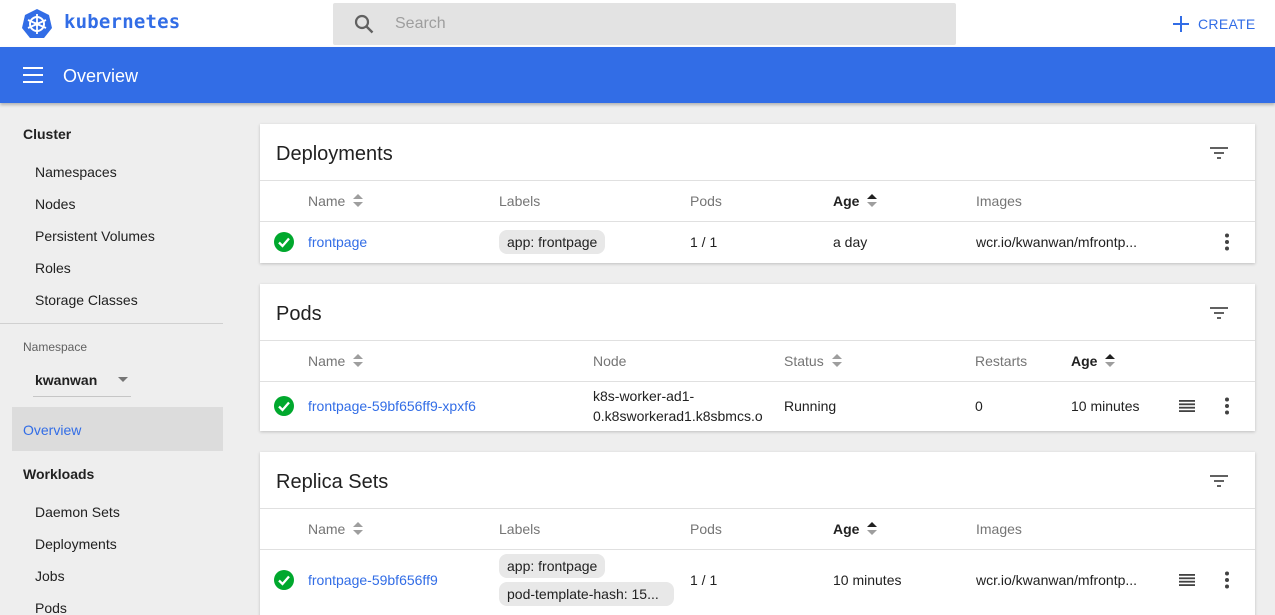 The height and width of the screenshot is (615, 1275). Describe the element at coordinates (373, 580) in the screenshot. I see `replica-set-name-link: frontpage-59bf656ff9` at that location.